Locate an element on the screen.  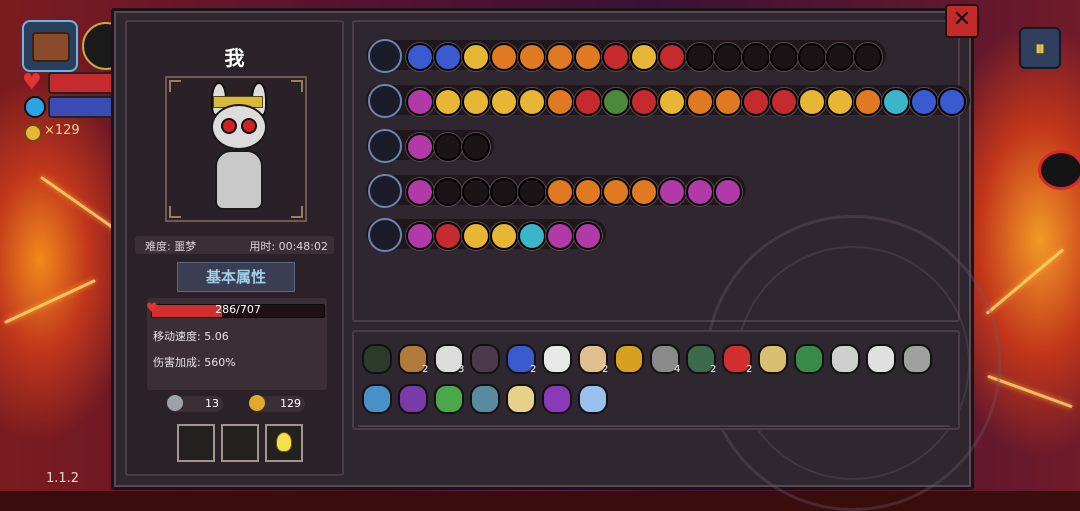
character-portrait is located at coordinates (236, 149).